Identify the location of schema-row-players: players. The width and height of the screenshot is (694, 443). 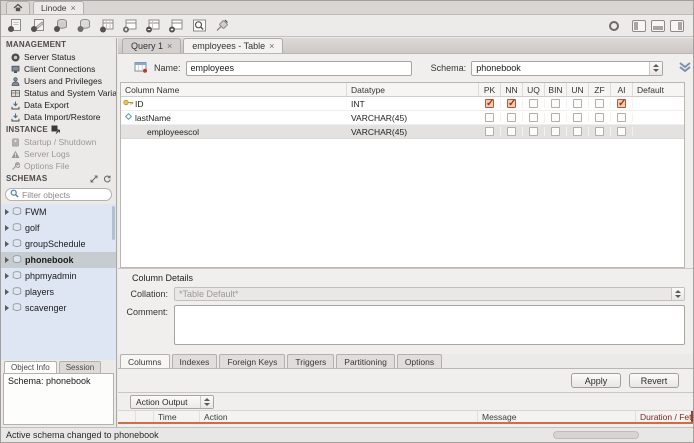
(58, 292).